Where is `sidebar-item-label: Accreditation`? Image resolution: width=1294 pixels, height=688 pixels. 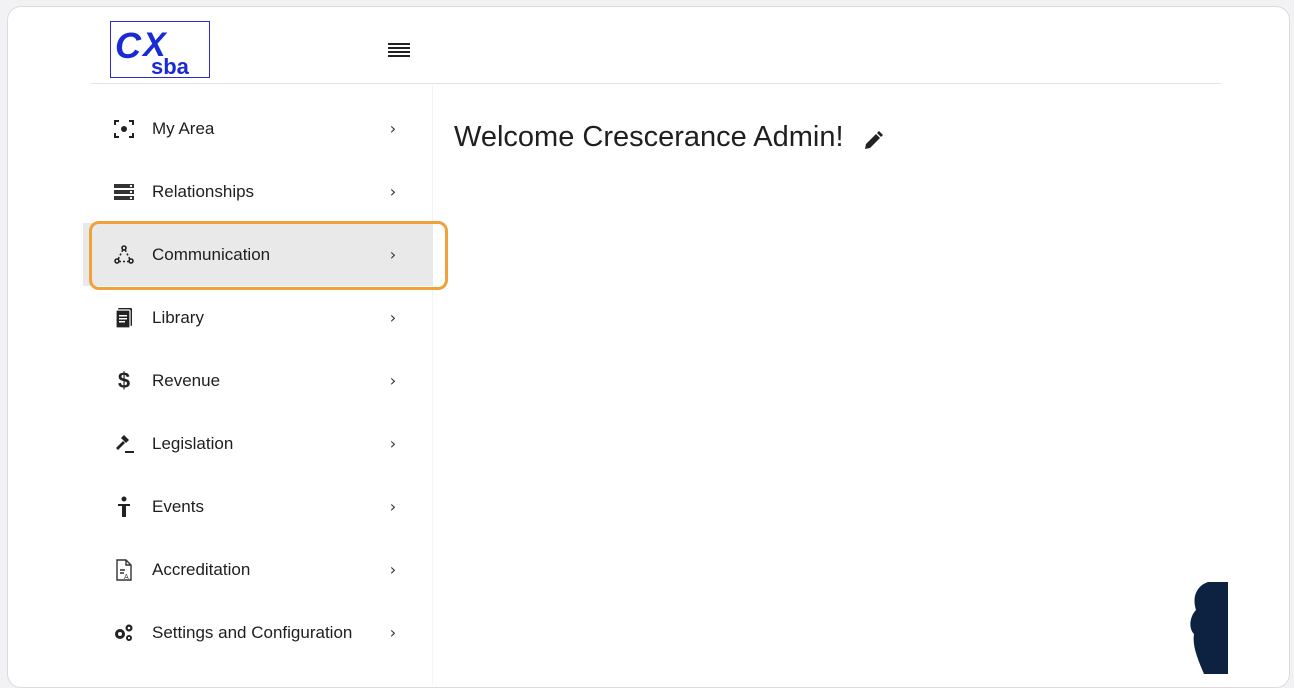 sidebar-item-label: Accreditation is located at coordinates (201, 569).